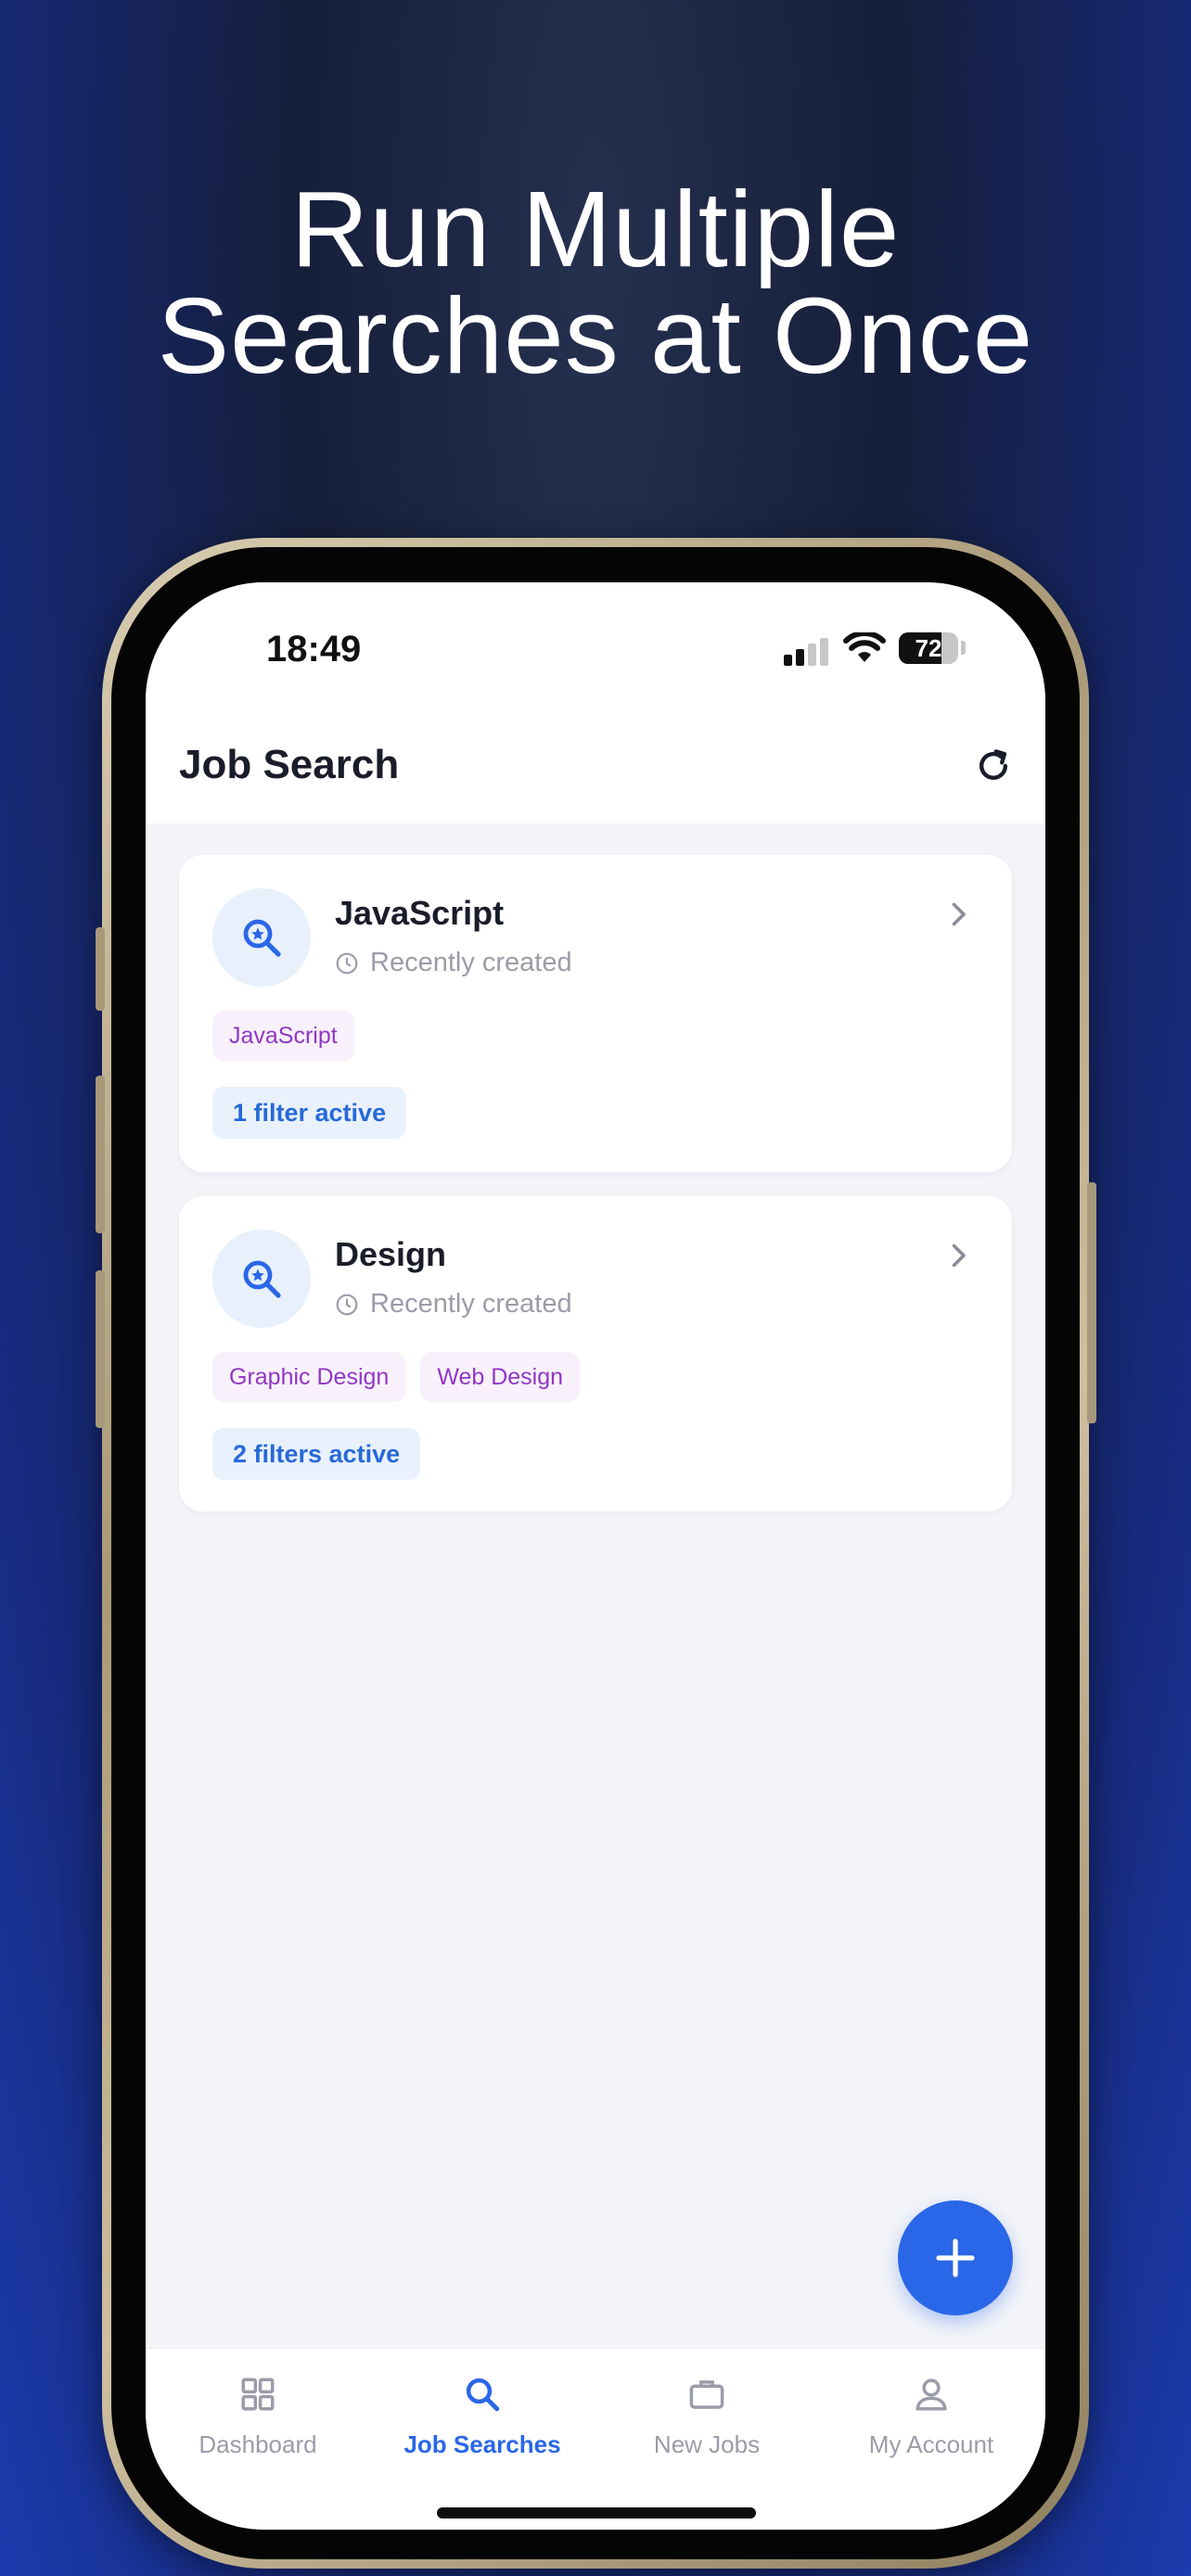 The height and width of the screenshot is (2576, 1191). Describe the element at coordinates (931, 2444) in the screenshot. I see `tab-label: My Account` at that location.